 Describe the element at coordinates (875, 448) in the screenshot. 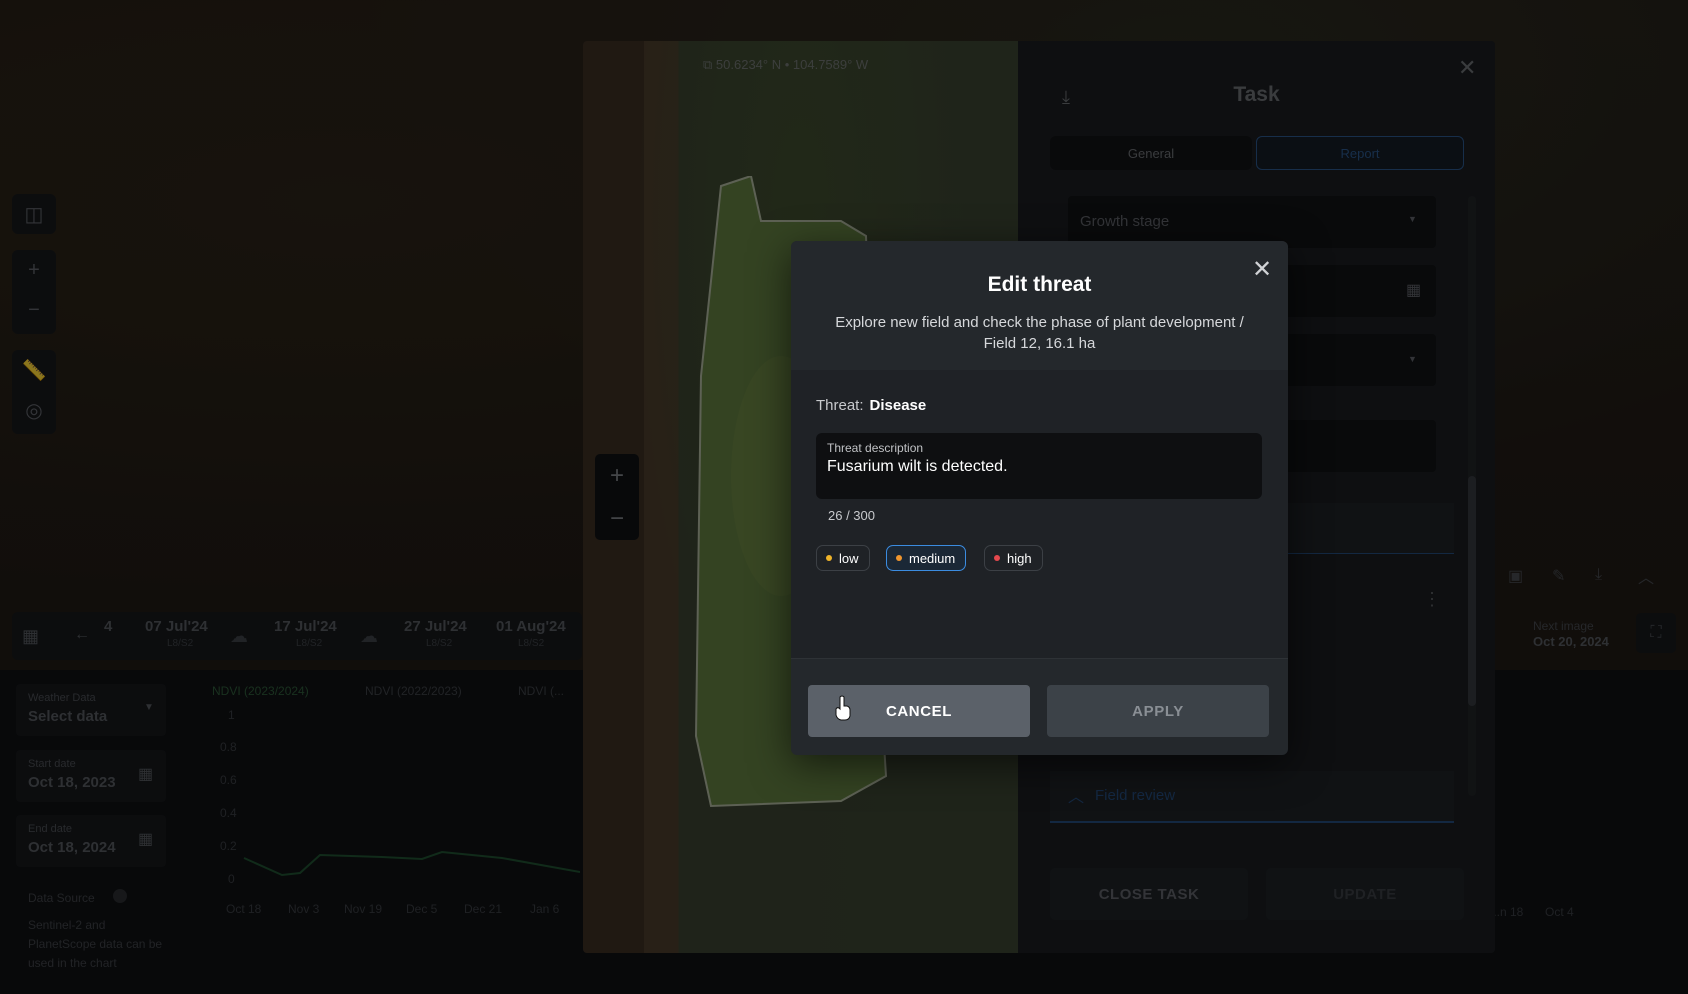

I see `threat-description-label: Threat description` at that location.